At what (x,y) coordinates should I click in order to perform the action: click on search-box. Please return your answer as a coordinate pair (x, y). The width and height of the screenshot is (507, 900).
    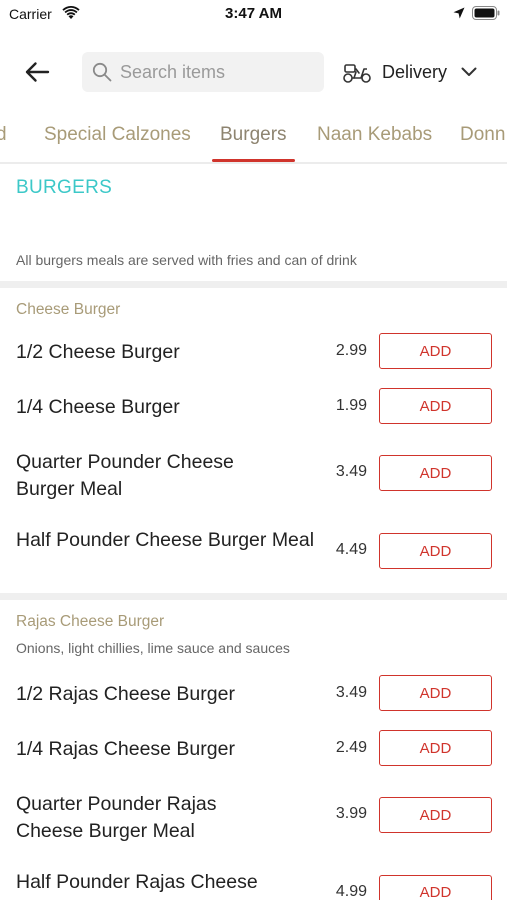
    Looking at the image, I should click on (203, 72).